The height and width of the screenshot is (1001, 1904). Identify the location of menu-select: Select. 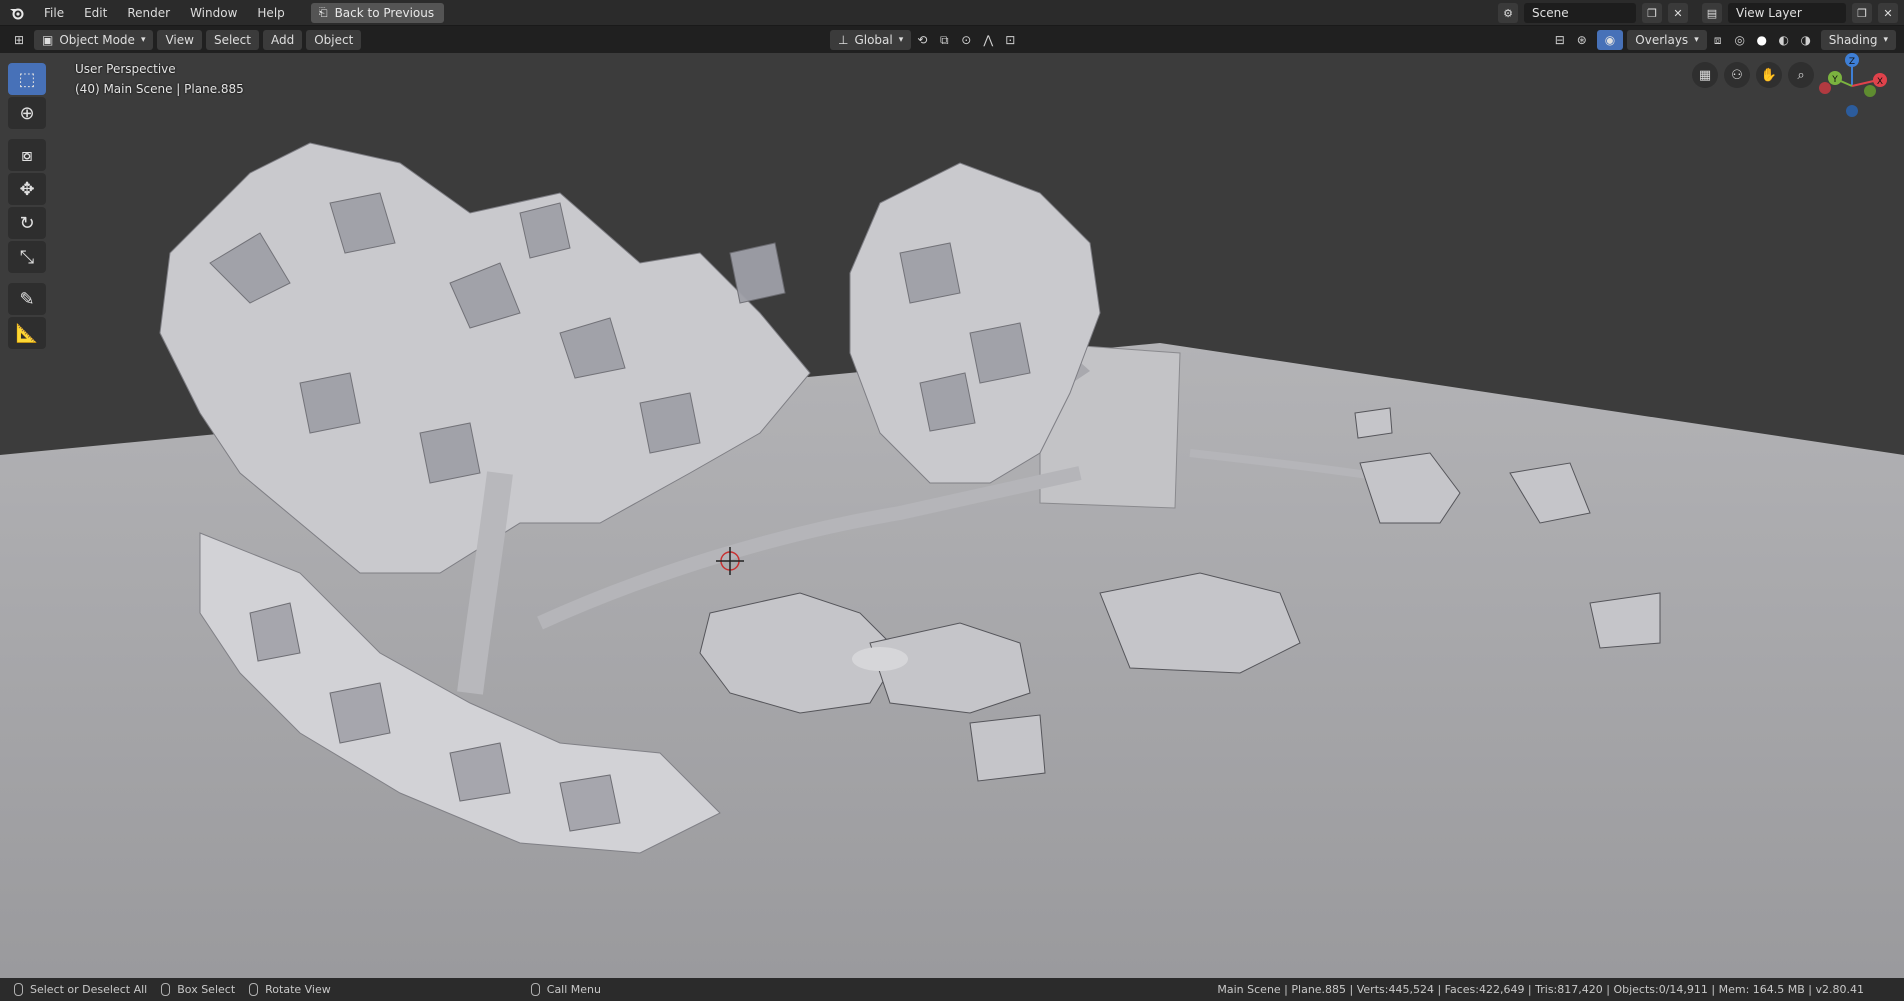
(232, 40).